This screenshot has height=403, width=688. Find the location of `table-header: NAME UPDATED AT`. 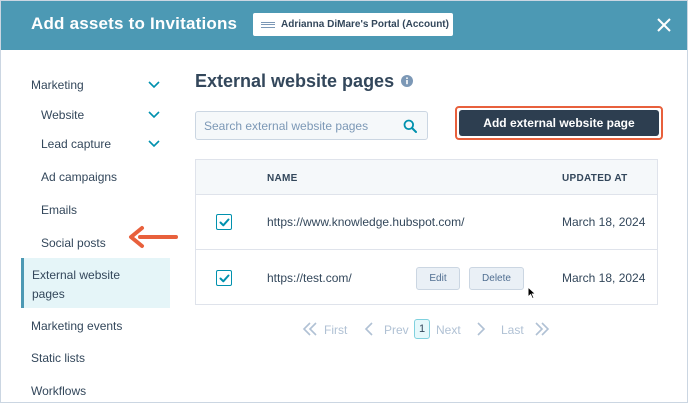

table-header: NAME UPDATED AT is located at coordinates (426, 177).